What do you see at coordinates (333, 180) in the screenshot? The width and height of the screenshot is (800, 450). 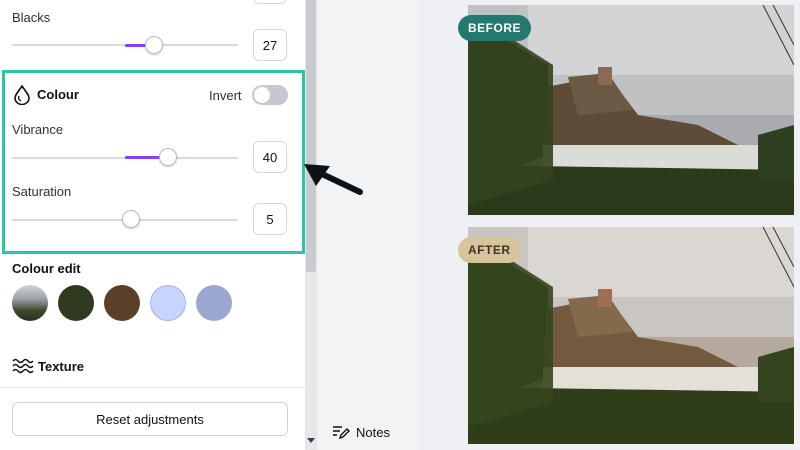 I see `pointer-arrow-icon` at bounding box center [333, 180].